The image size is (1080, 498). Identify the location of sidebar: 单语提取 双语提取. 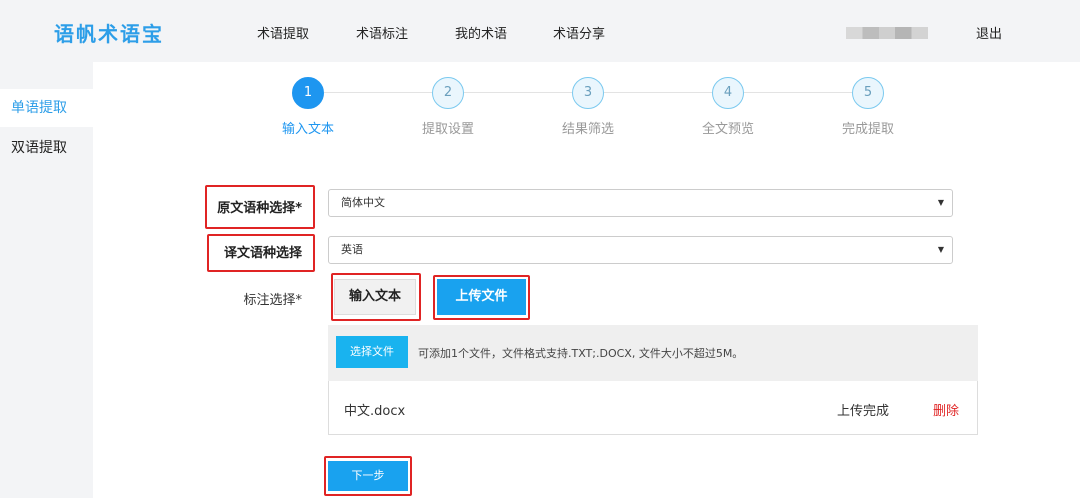
(46, 280).